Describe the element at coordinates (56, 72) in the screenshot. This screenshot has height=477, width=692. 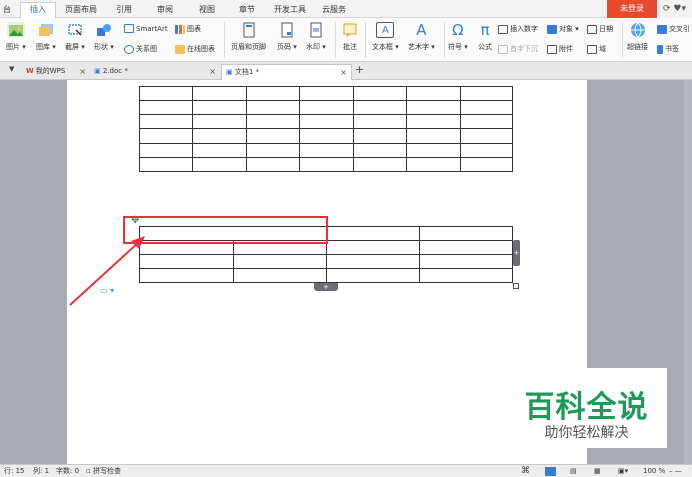
I see `tab-my-wps: W 我的WPS ×` at that location.